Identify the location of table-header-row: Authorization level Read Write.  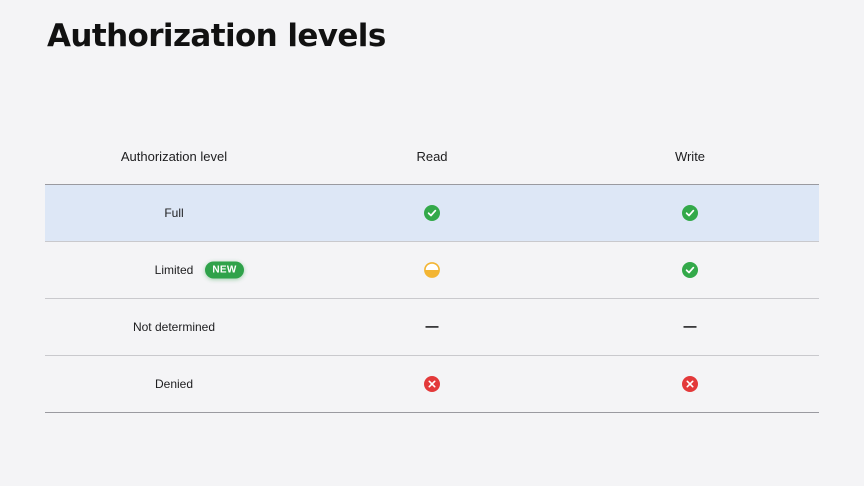
(432, 156).